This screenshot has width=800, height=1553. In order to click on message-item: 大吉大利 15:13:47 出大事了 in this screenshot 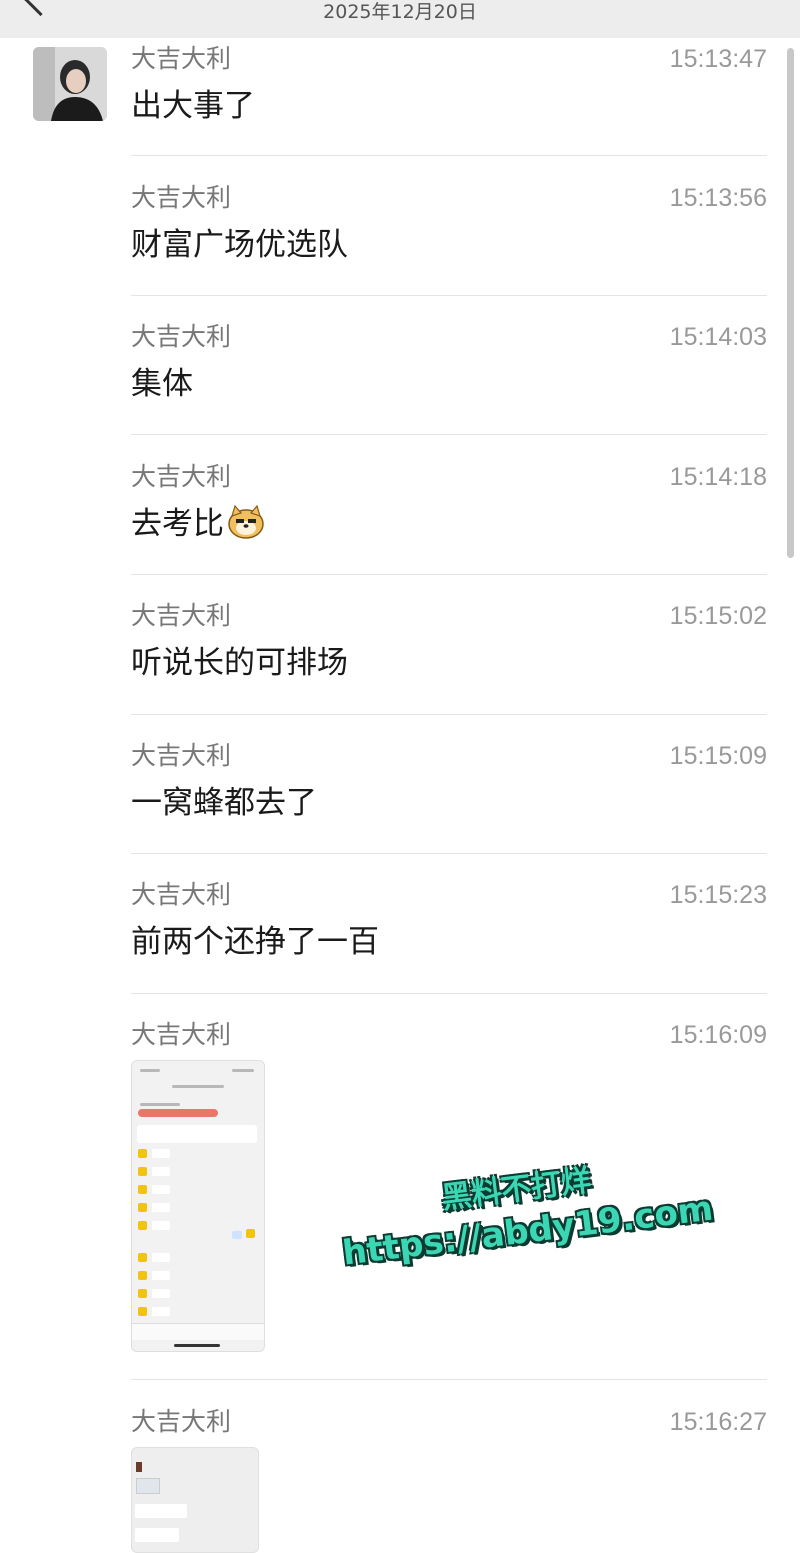, I will do `click(449, 85)`.